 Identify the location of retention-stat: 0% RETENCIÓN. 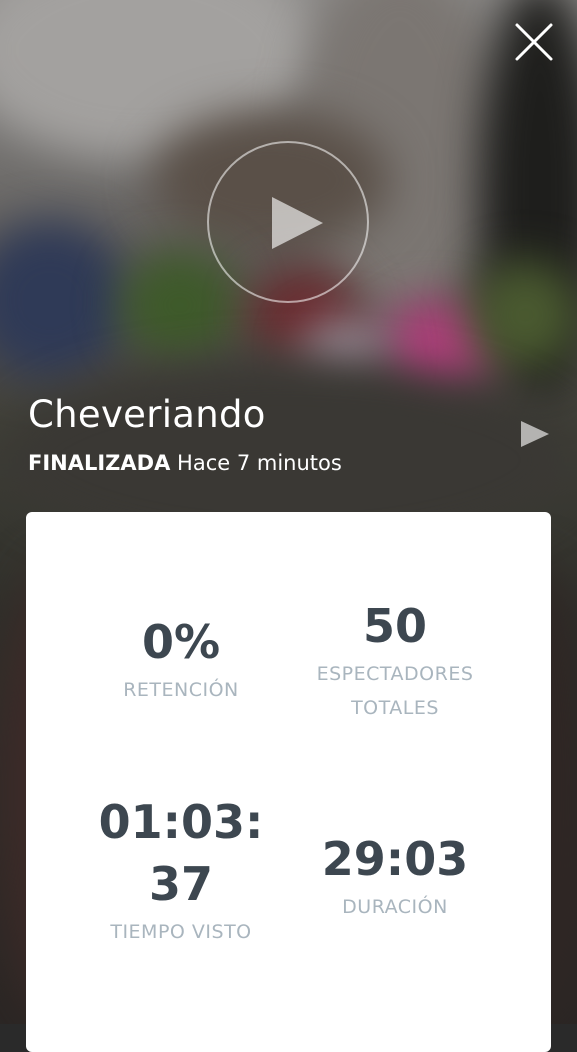
(181, 659).